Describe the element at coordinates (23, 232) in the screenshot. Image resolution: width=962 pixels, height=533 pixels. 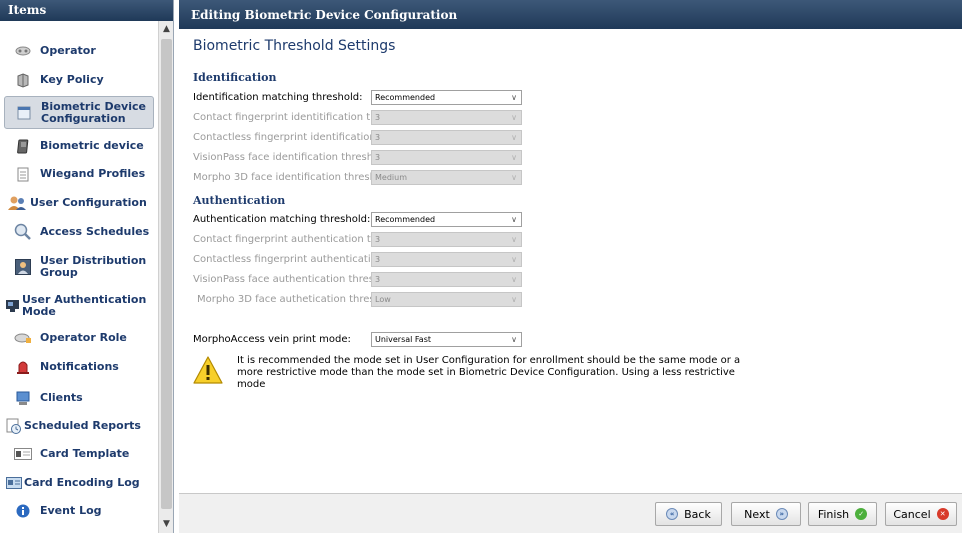
I see `access-schedules-icon` at that location.